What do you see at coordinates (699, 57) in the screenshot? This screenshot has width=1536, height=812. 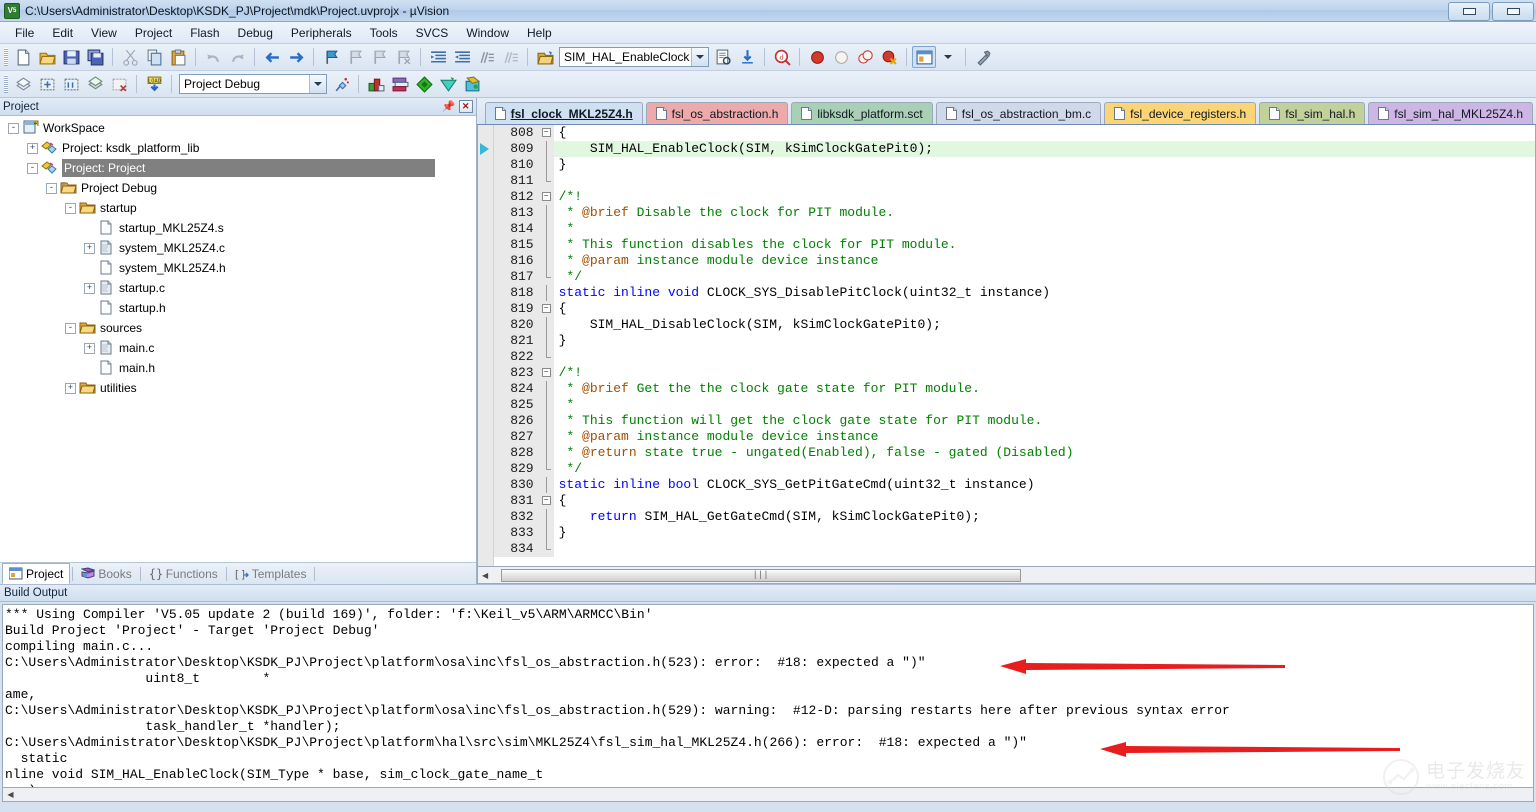 I see `chevron-down-icon` at bounding box center [699, 57].